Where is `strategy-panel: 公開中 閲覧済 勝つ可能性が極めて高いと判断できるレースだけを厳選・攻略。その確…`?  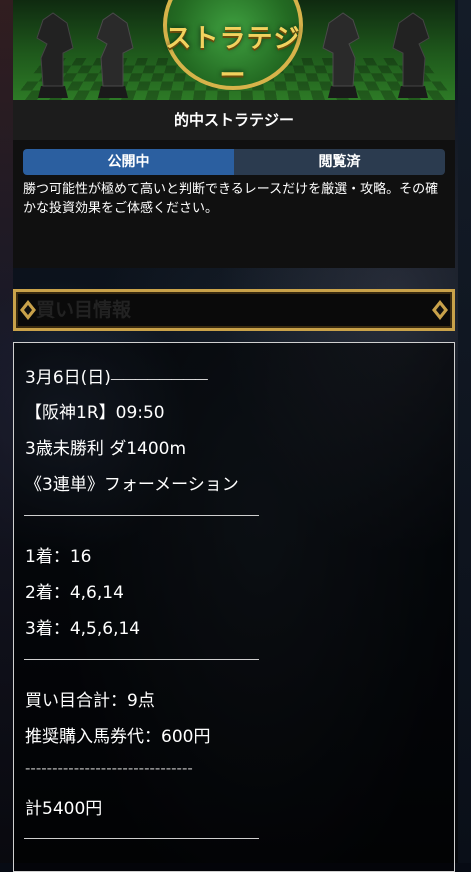 strategy-panel: 公開中 閲覧済 勝つ可能性が極めて高いと判断できるレースだけを厳選・攻略。その確… is located at coordinates (234, 204).